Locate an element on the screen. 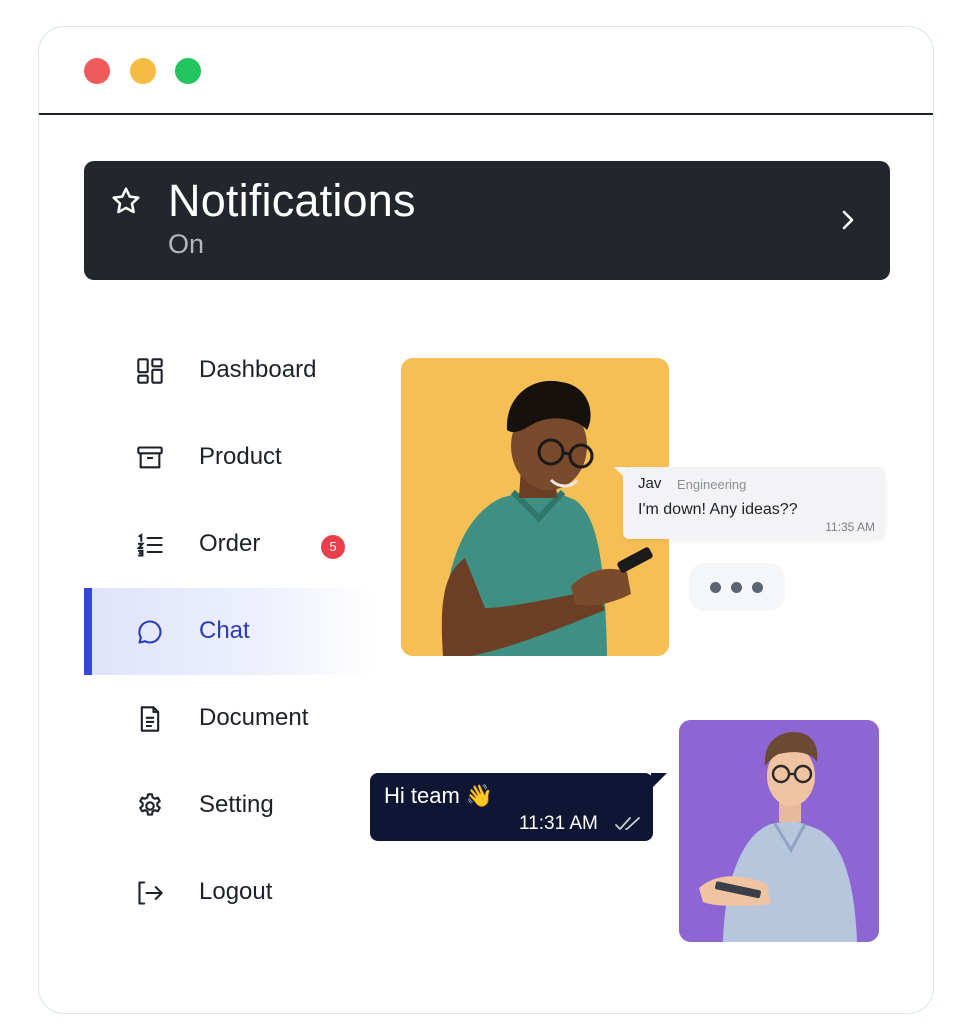  grid-icon is located at coordinates (150, 371).